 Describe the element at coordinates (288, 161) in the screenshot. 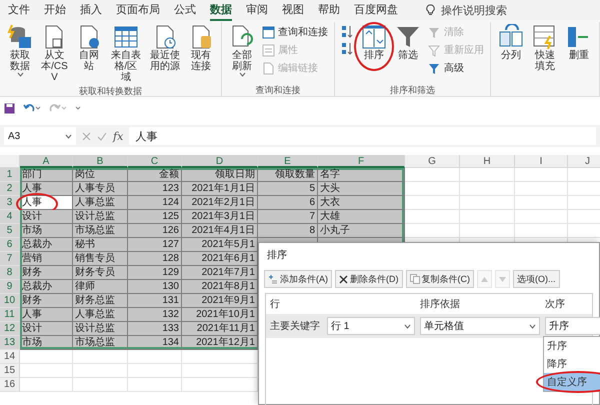

I see `column-header: E` at that location.